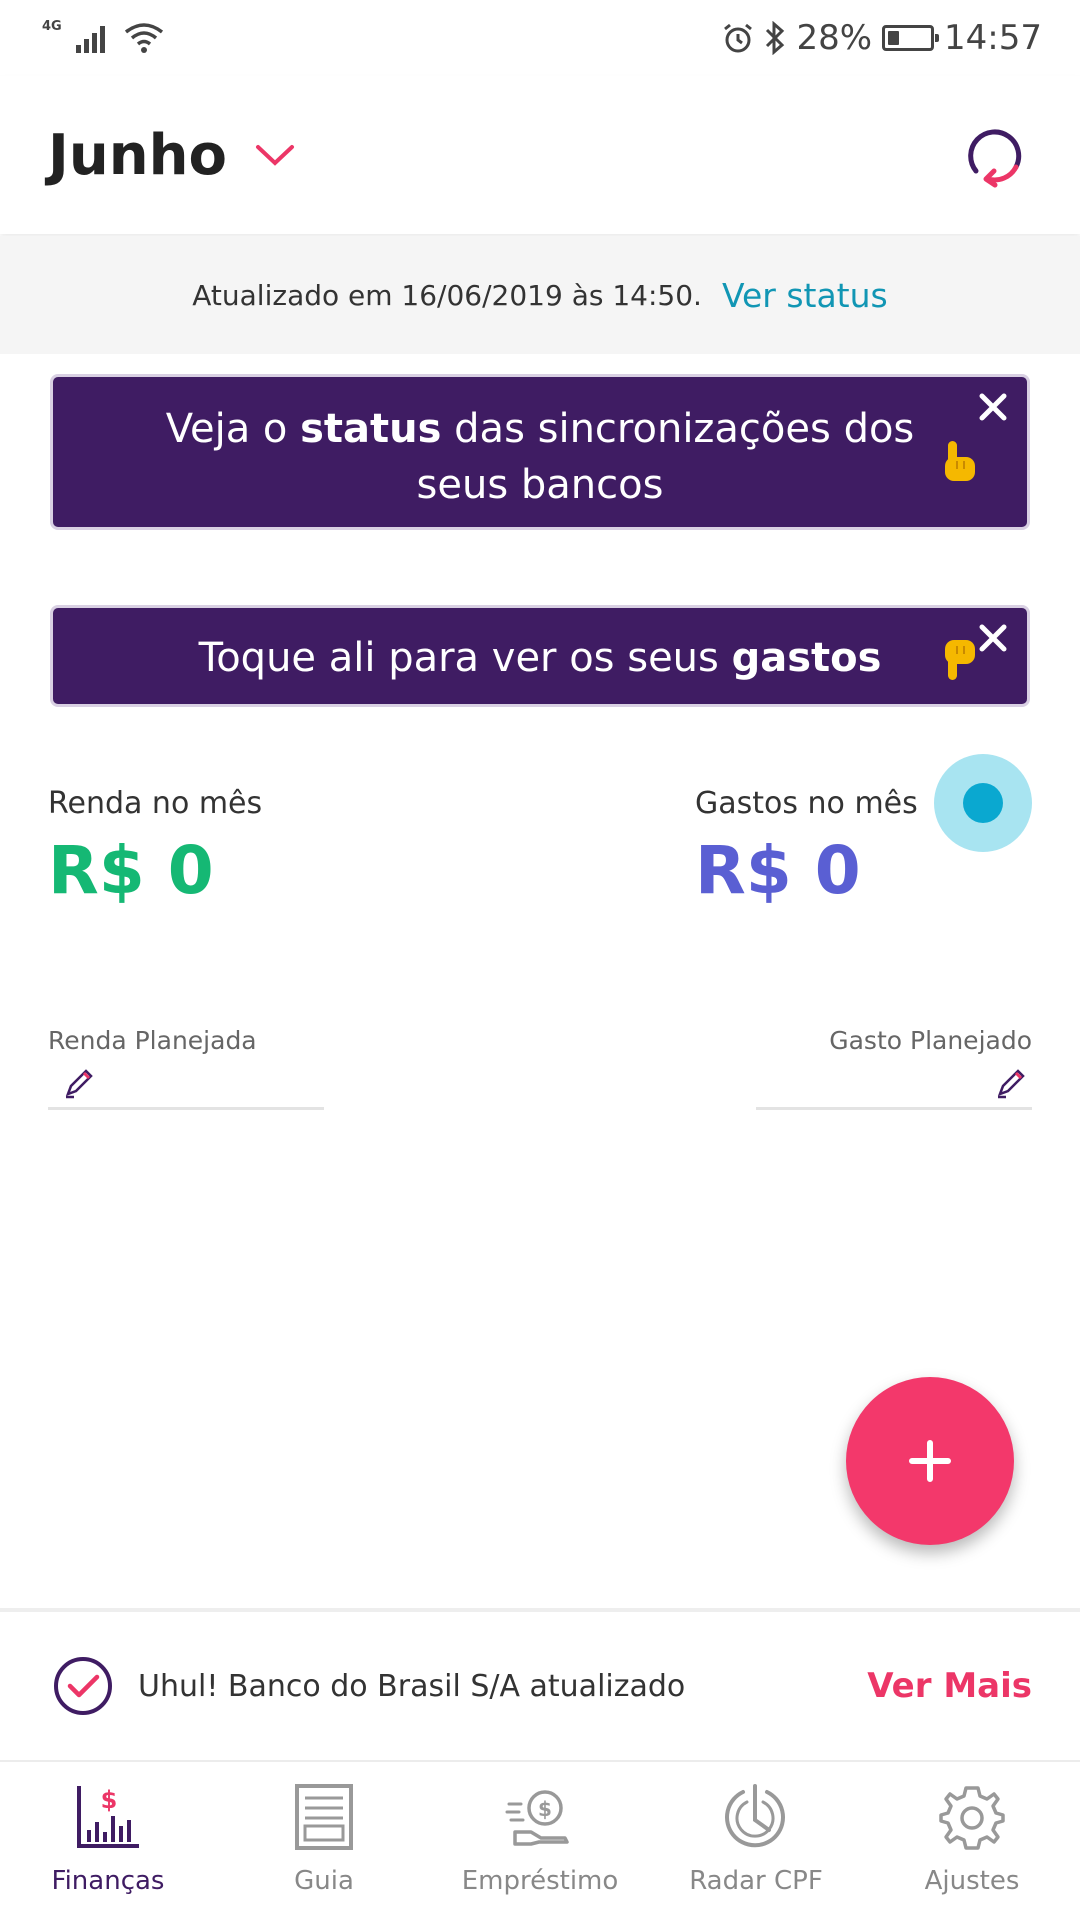 This screenshot has width=1080, height=1920. Describe the element at coordinates (993, 407) in the screenshot. I see `close-icon` at that location.